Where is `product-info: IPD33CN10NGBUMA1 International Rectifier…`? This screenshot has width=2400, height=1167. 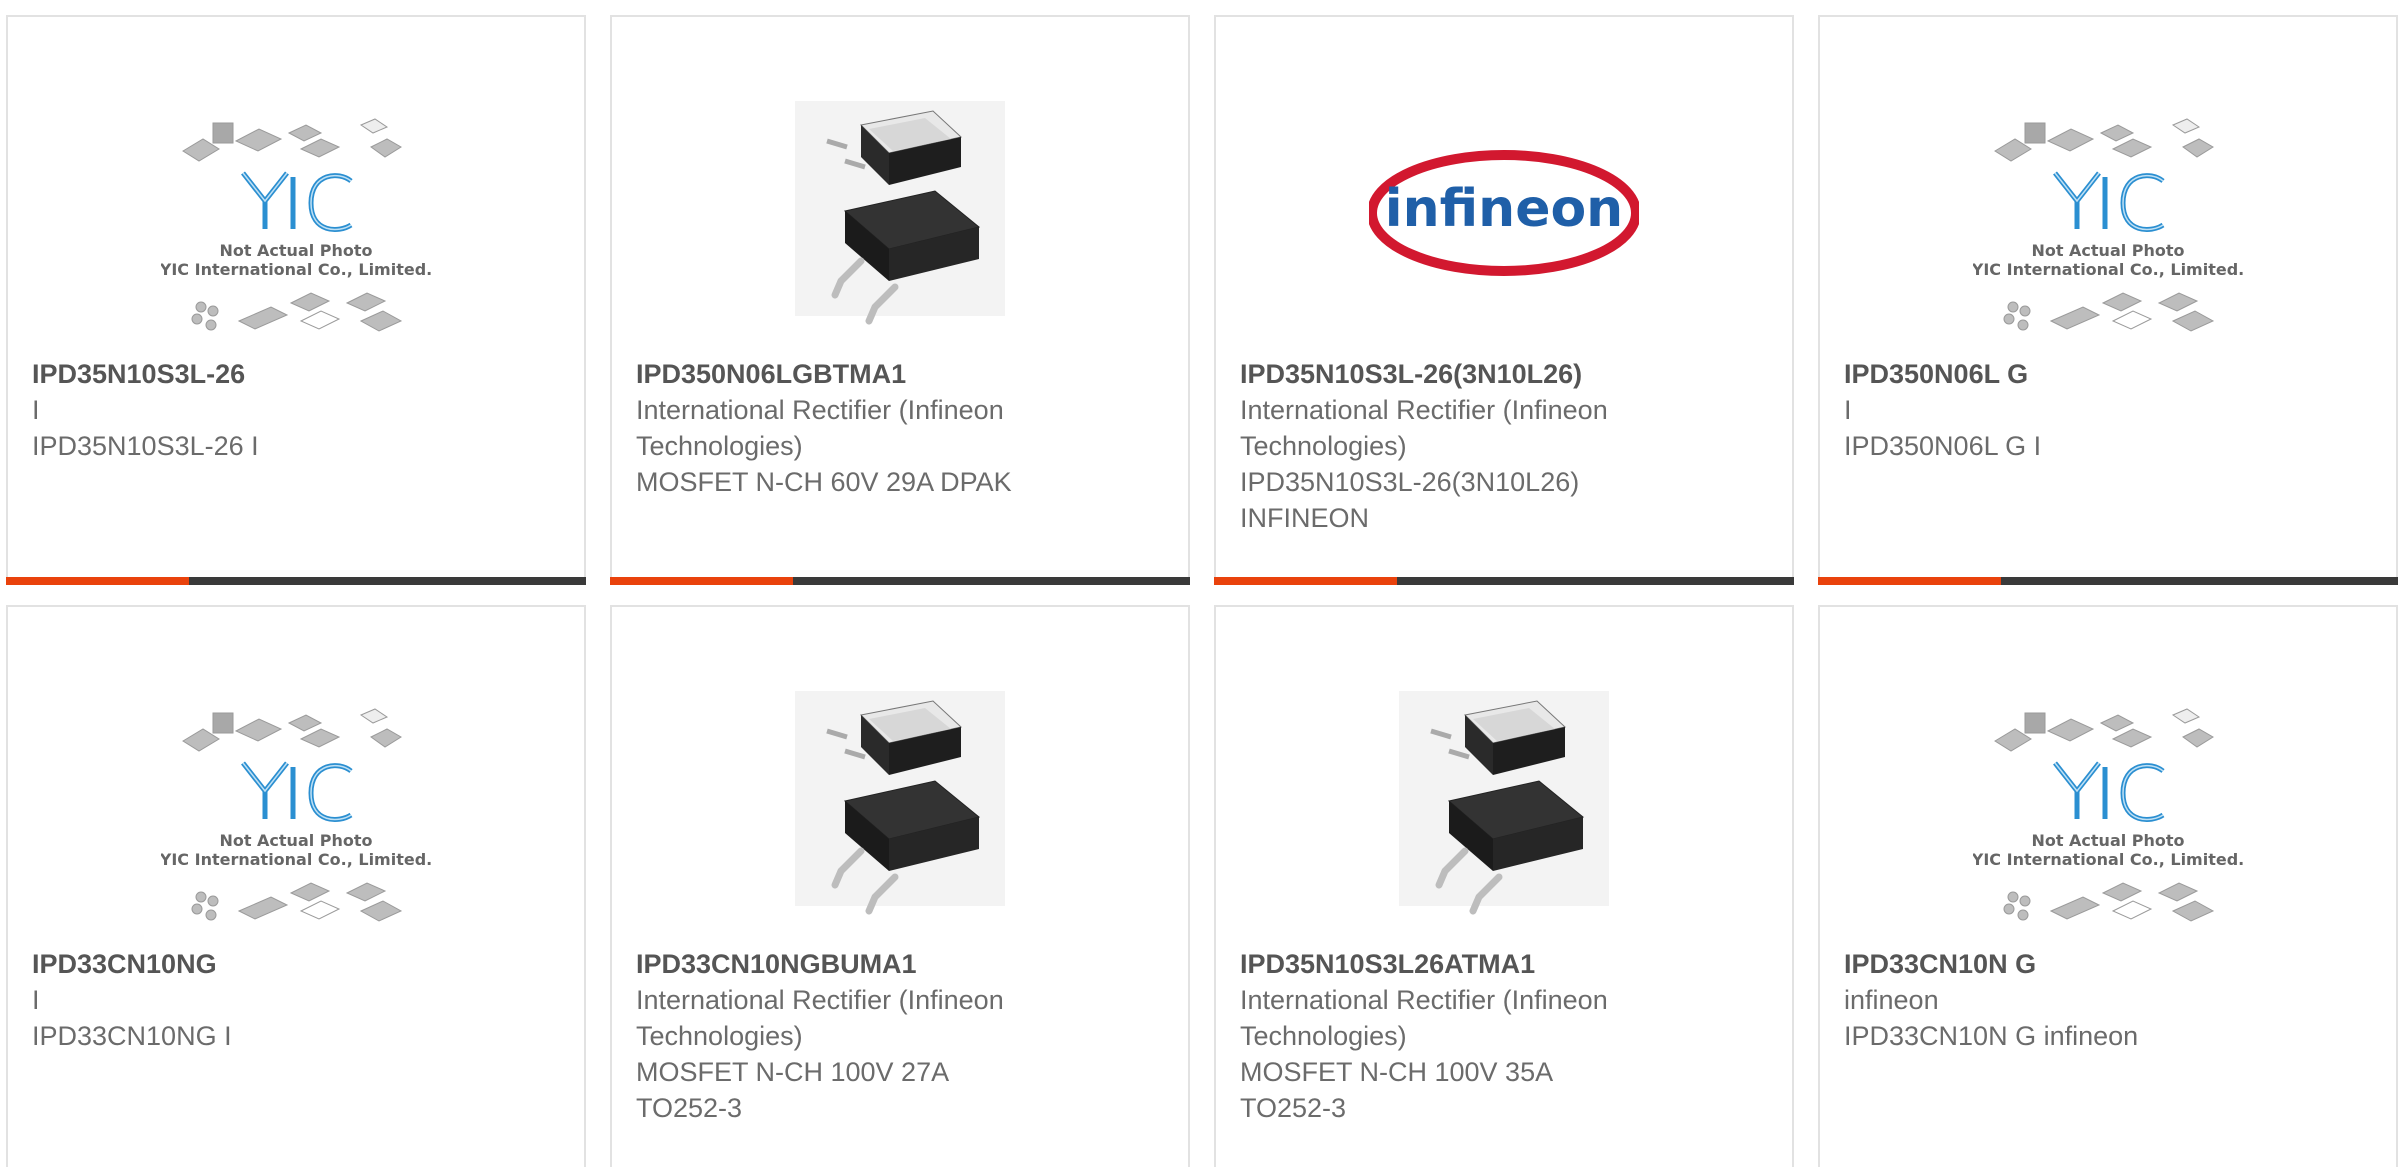 product-info: IPD33CN10NGBUMA1 International Rectifier… is located at coordinates (900, 1036).